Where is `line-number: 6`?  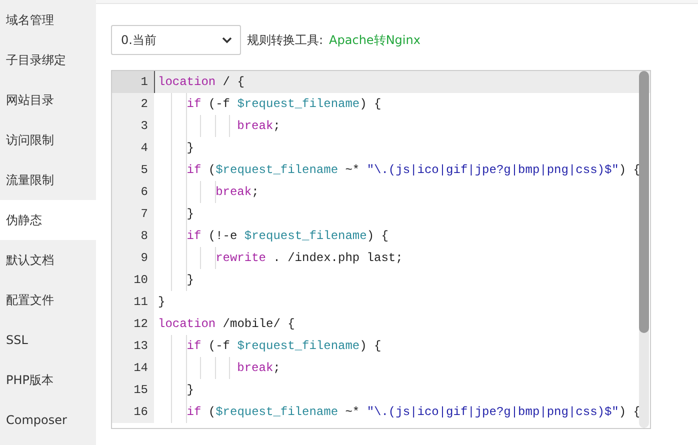 line-number: 6 is located at coordinates (133, 192).